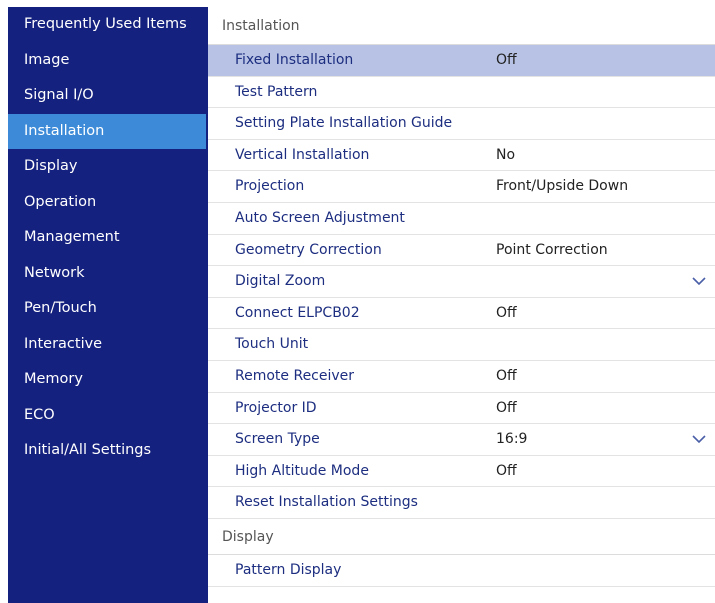  Describe the element at coordinates (108, 96) in the screenshot. I see `sidebar-item-signal-io: Signal I/O` at that location.